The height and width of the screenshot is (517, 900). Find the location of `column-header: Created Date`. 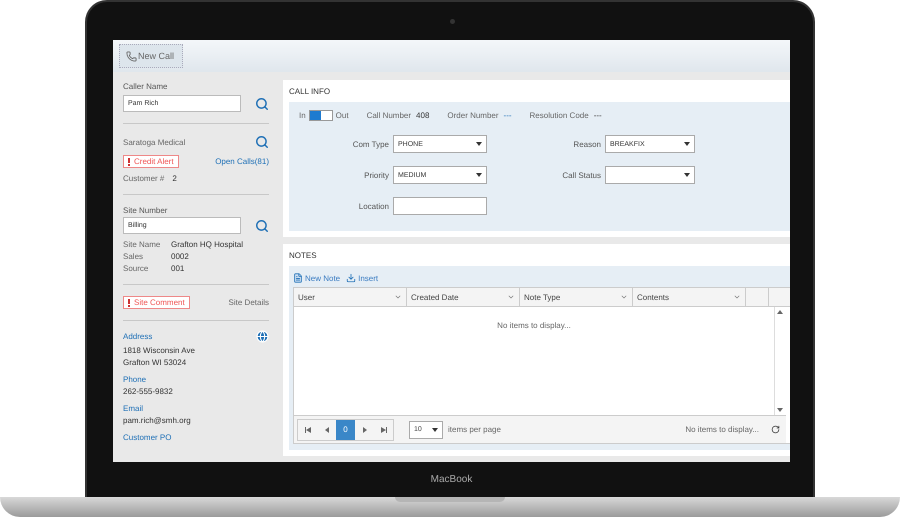

column-header: Created Date is located at coordinates (463, 297).